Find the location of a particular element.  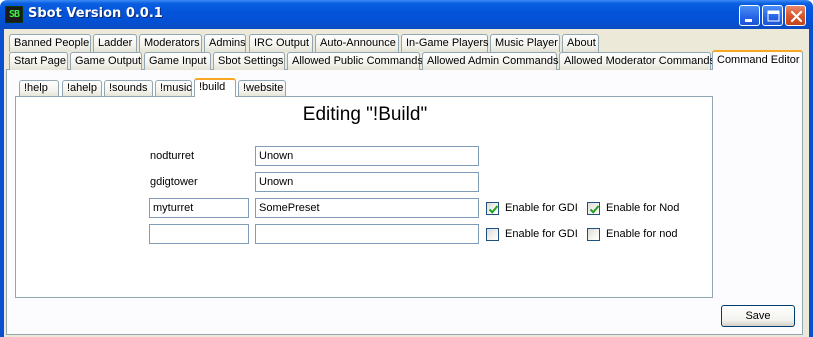

tab-command-editor: Command Editor is located at coordinates (757, 60).